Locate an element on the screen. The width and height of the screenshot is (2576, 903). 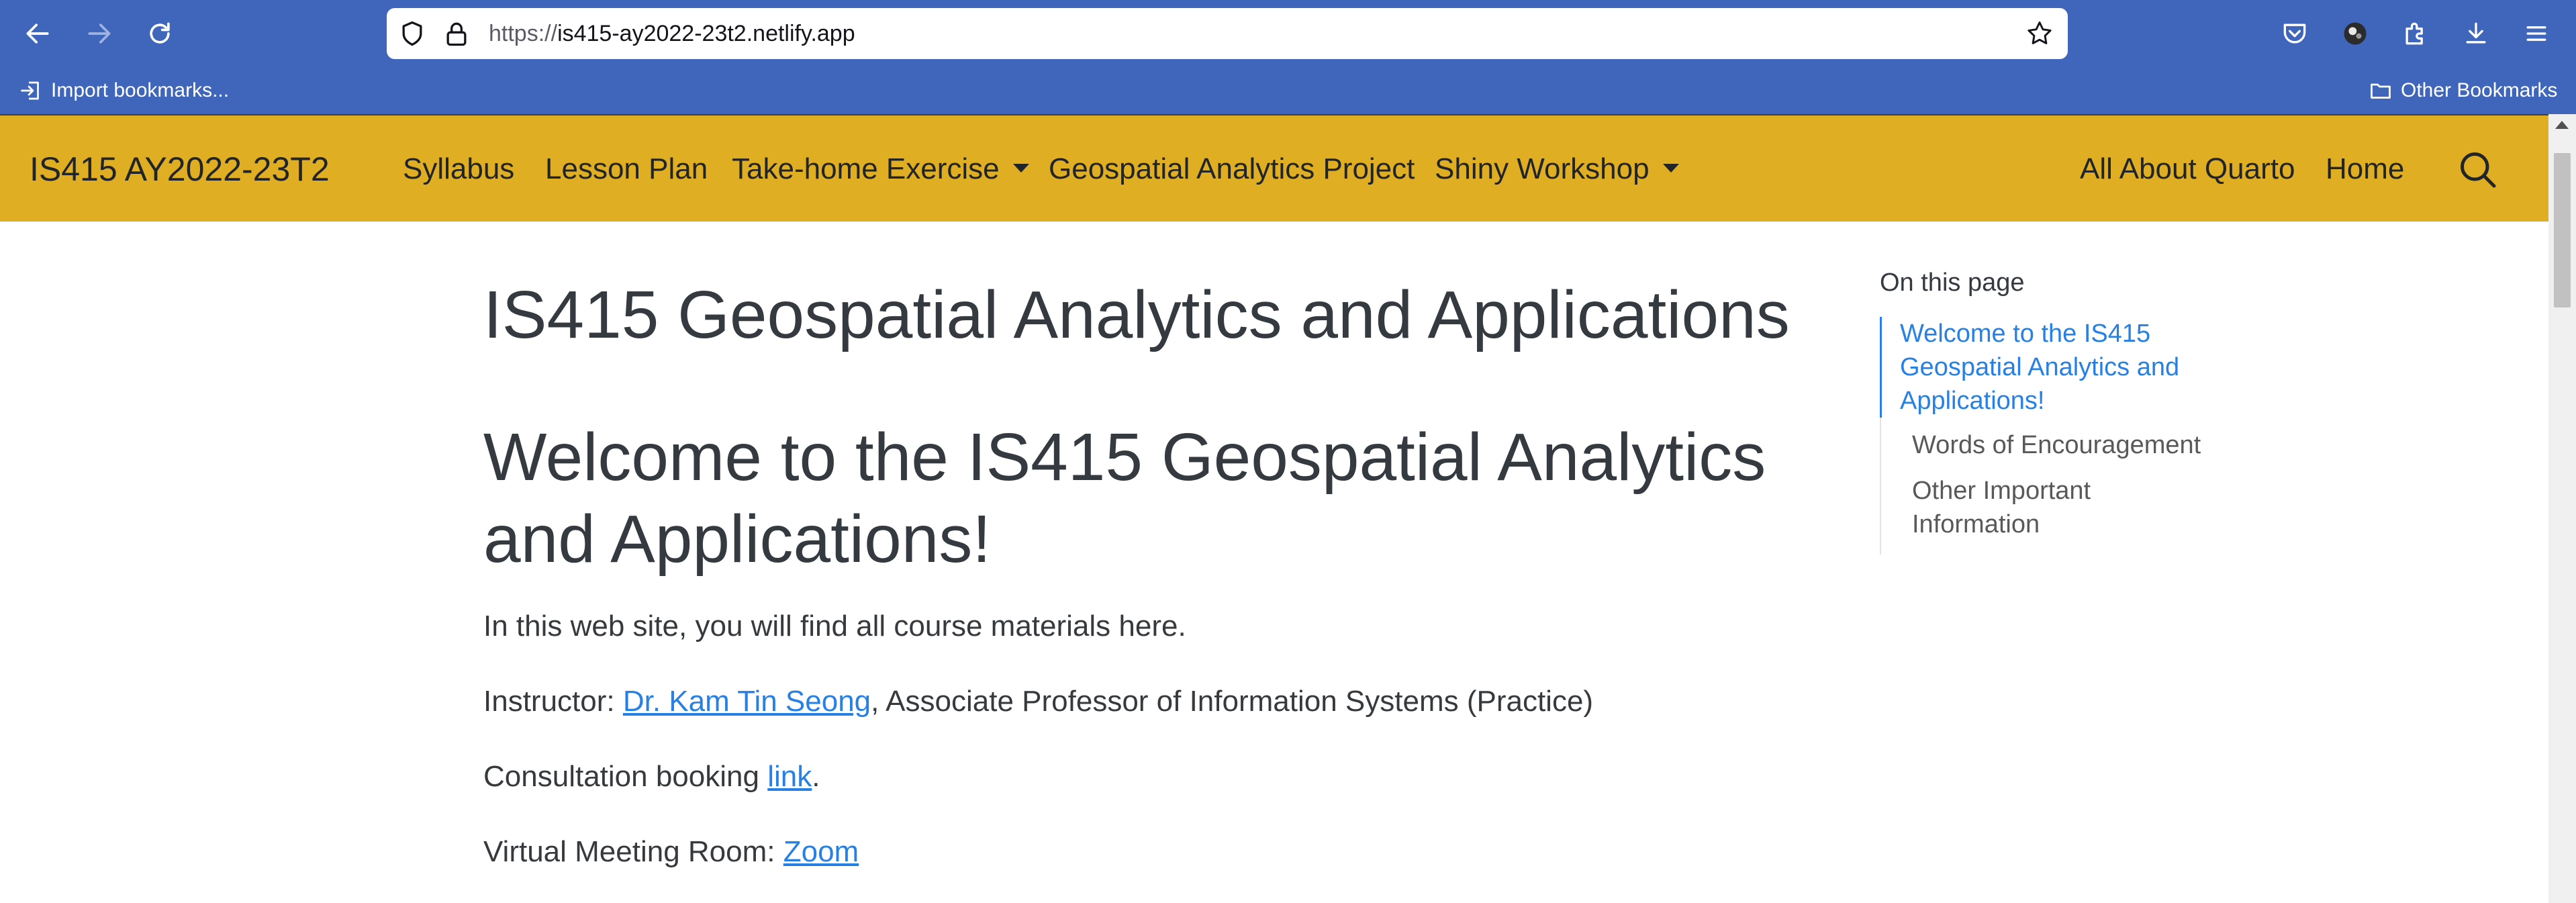
bookmarks-toolbar: Import bookmarks... Other Bookmarks is located at coordinates (1288, 90).